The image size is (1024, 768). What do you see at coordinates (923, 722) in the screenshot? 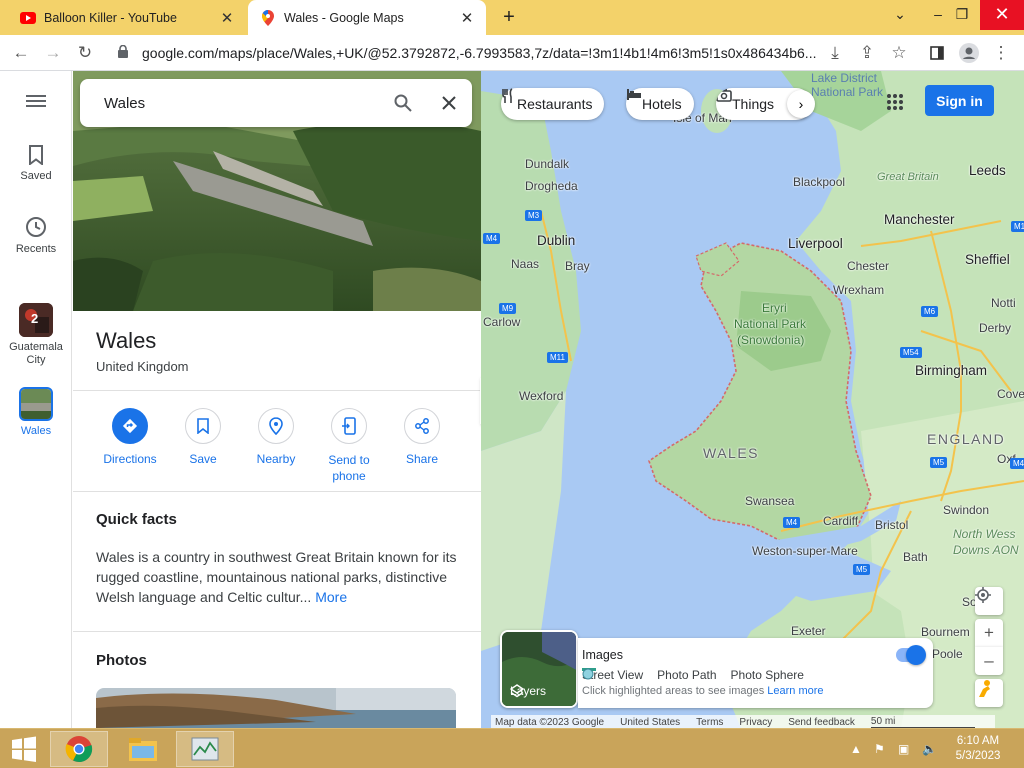
I see `scale-label: 50 mi` at bounding box center [923, 722].